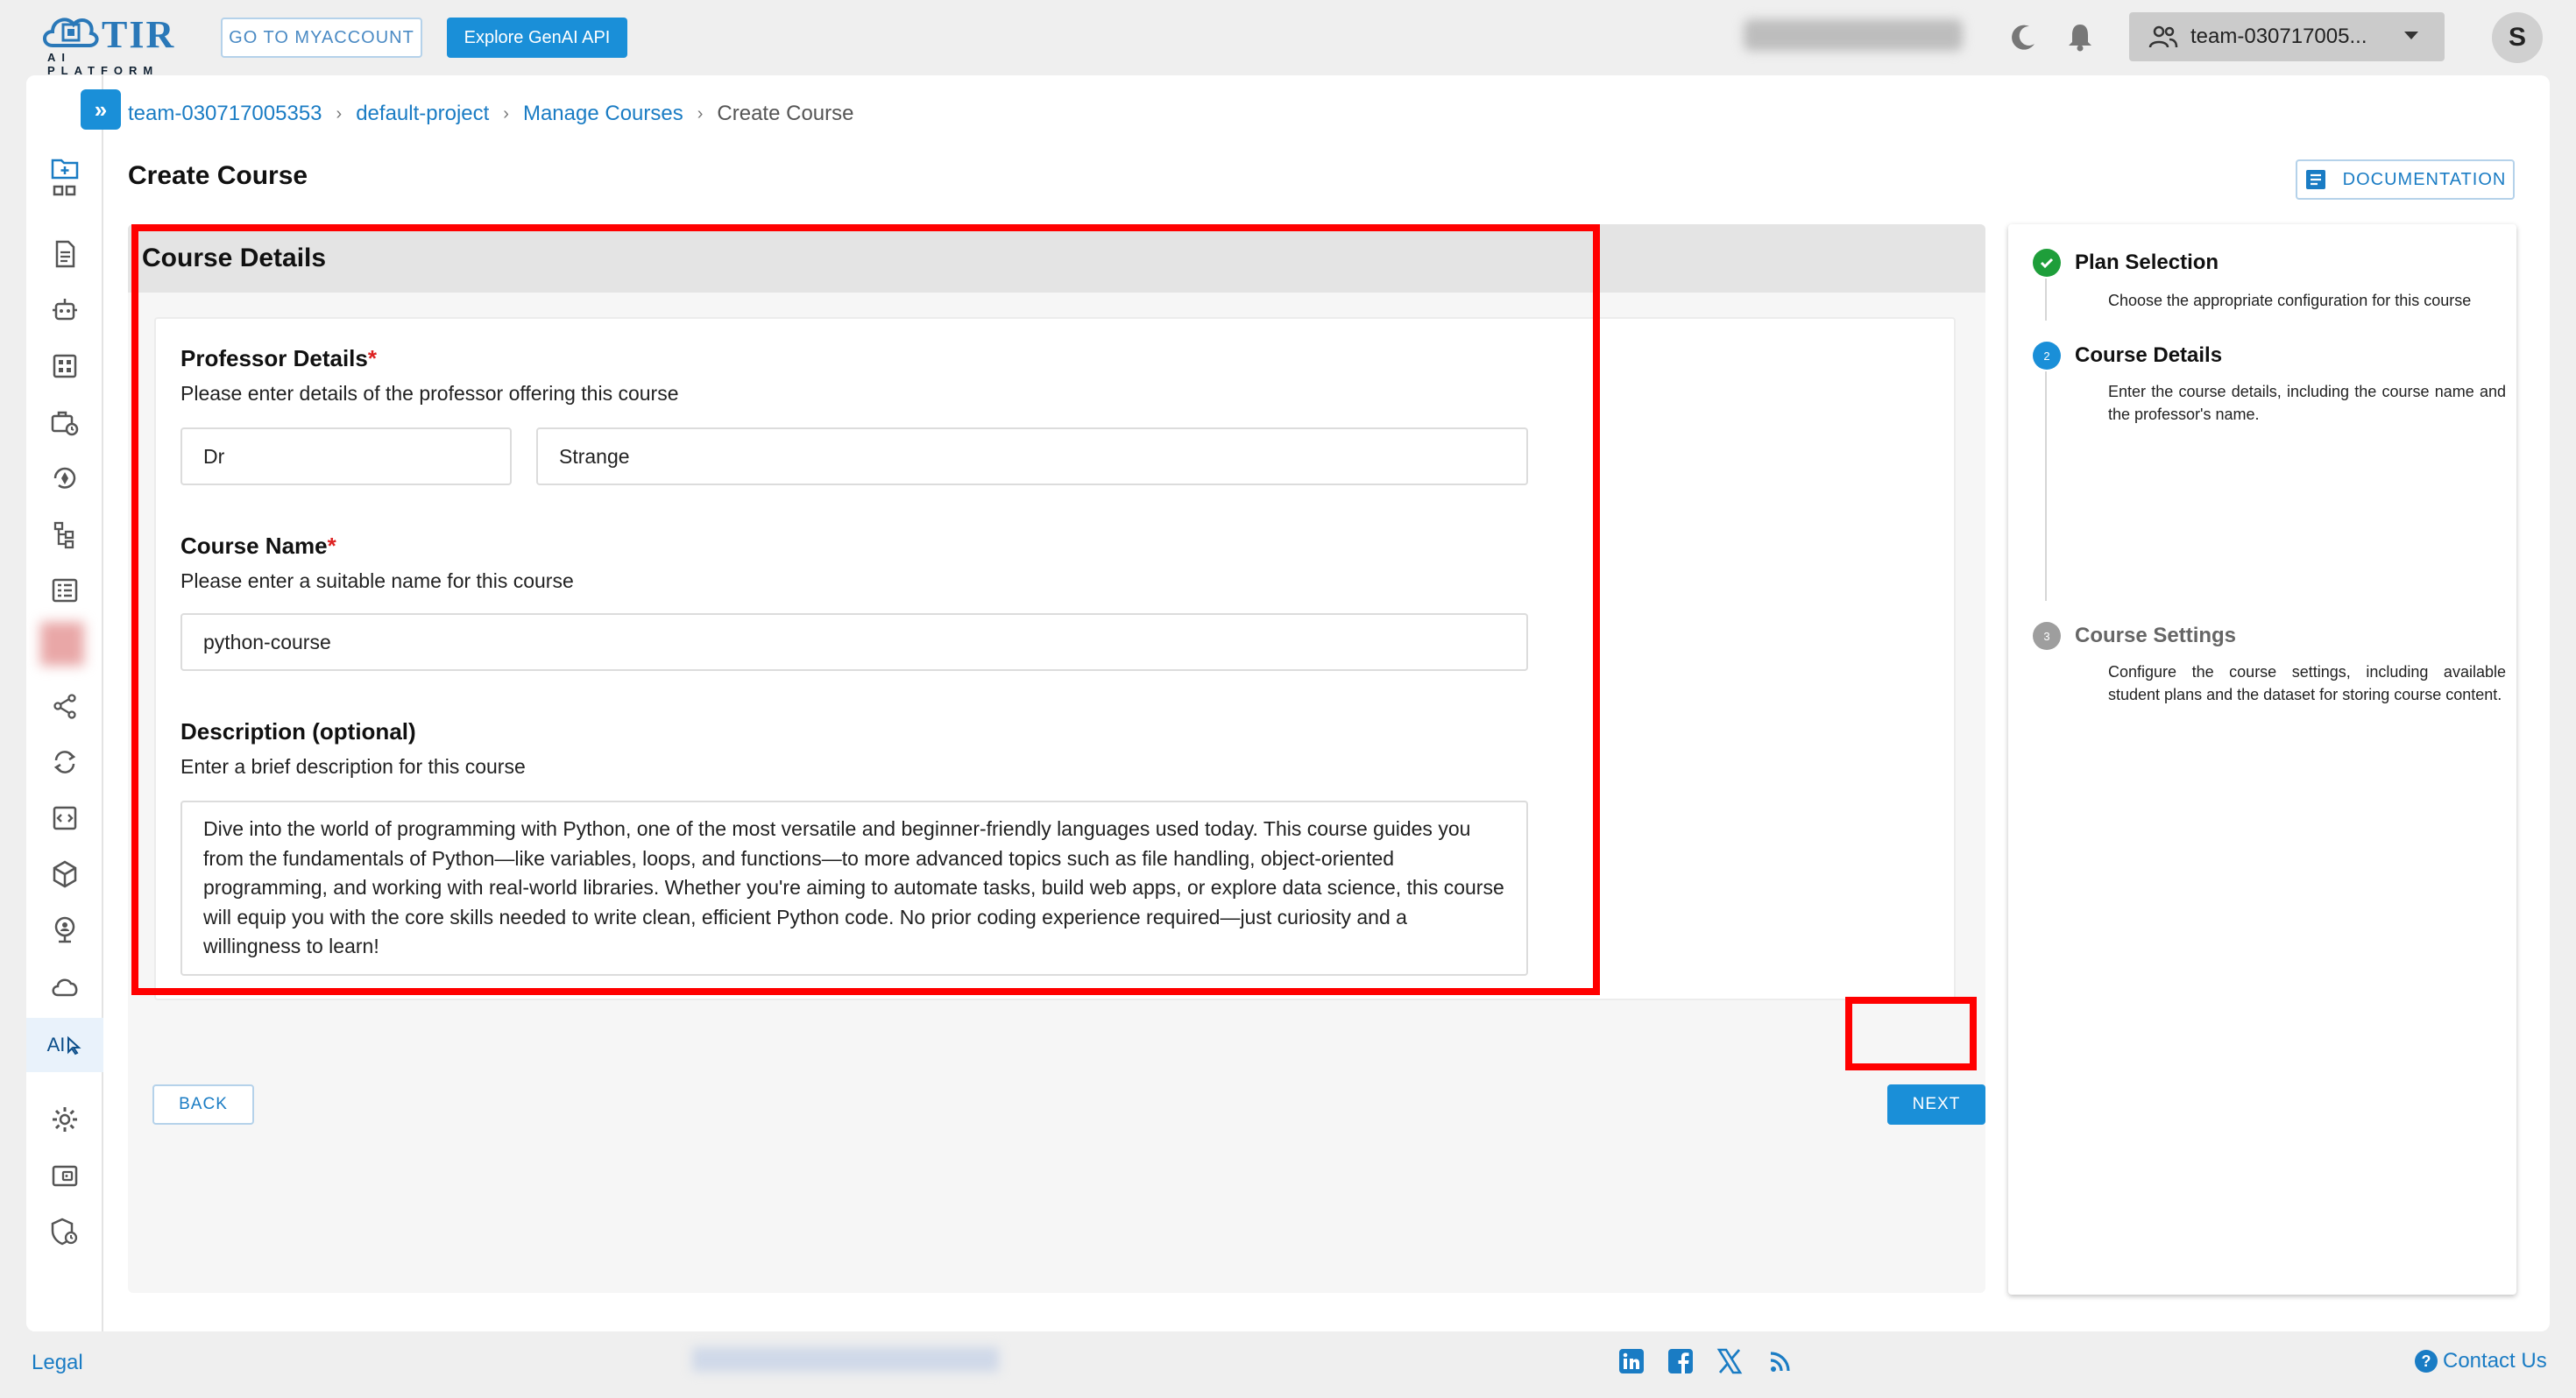  Describe the element at coordinates (74, 1045) in the screenshot. I see `sparkle-cursor-icon` at that location.